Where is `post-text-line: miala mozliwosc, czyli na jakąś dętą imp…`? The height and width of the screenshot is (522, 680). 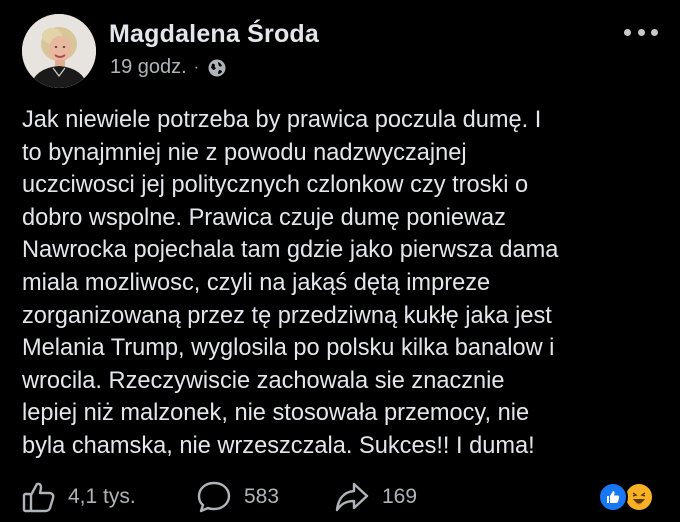
post-text-line: miala mozliwosc, czyli na jakąś dętą imp… is located at coordinates (256, 282).